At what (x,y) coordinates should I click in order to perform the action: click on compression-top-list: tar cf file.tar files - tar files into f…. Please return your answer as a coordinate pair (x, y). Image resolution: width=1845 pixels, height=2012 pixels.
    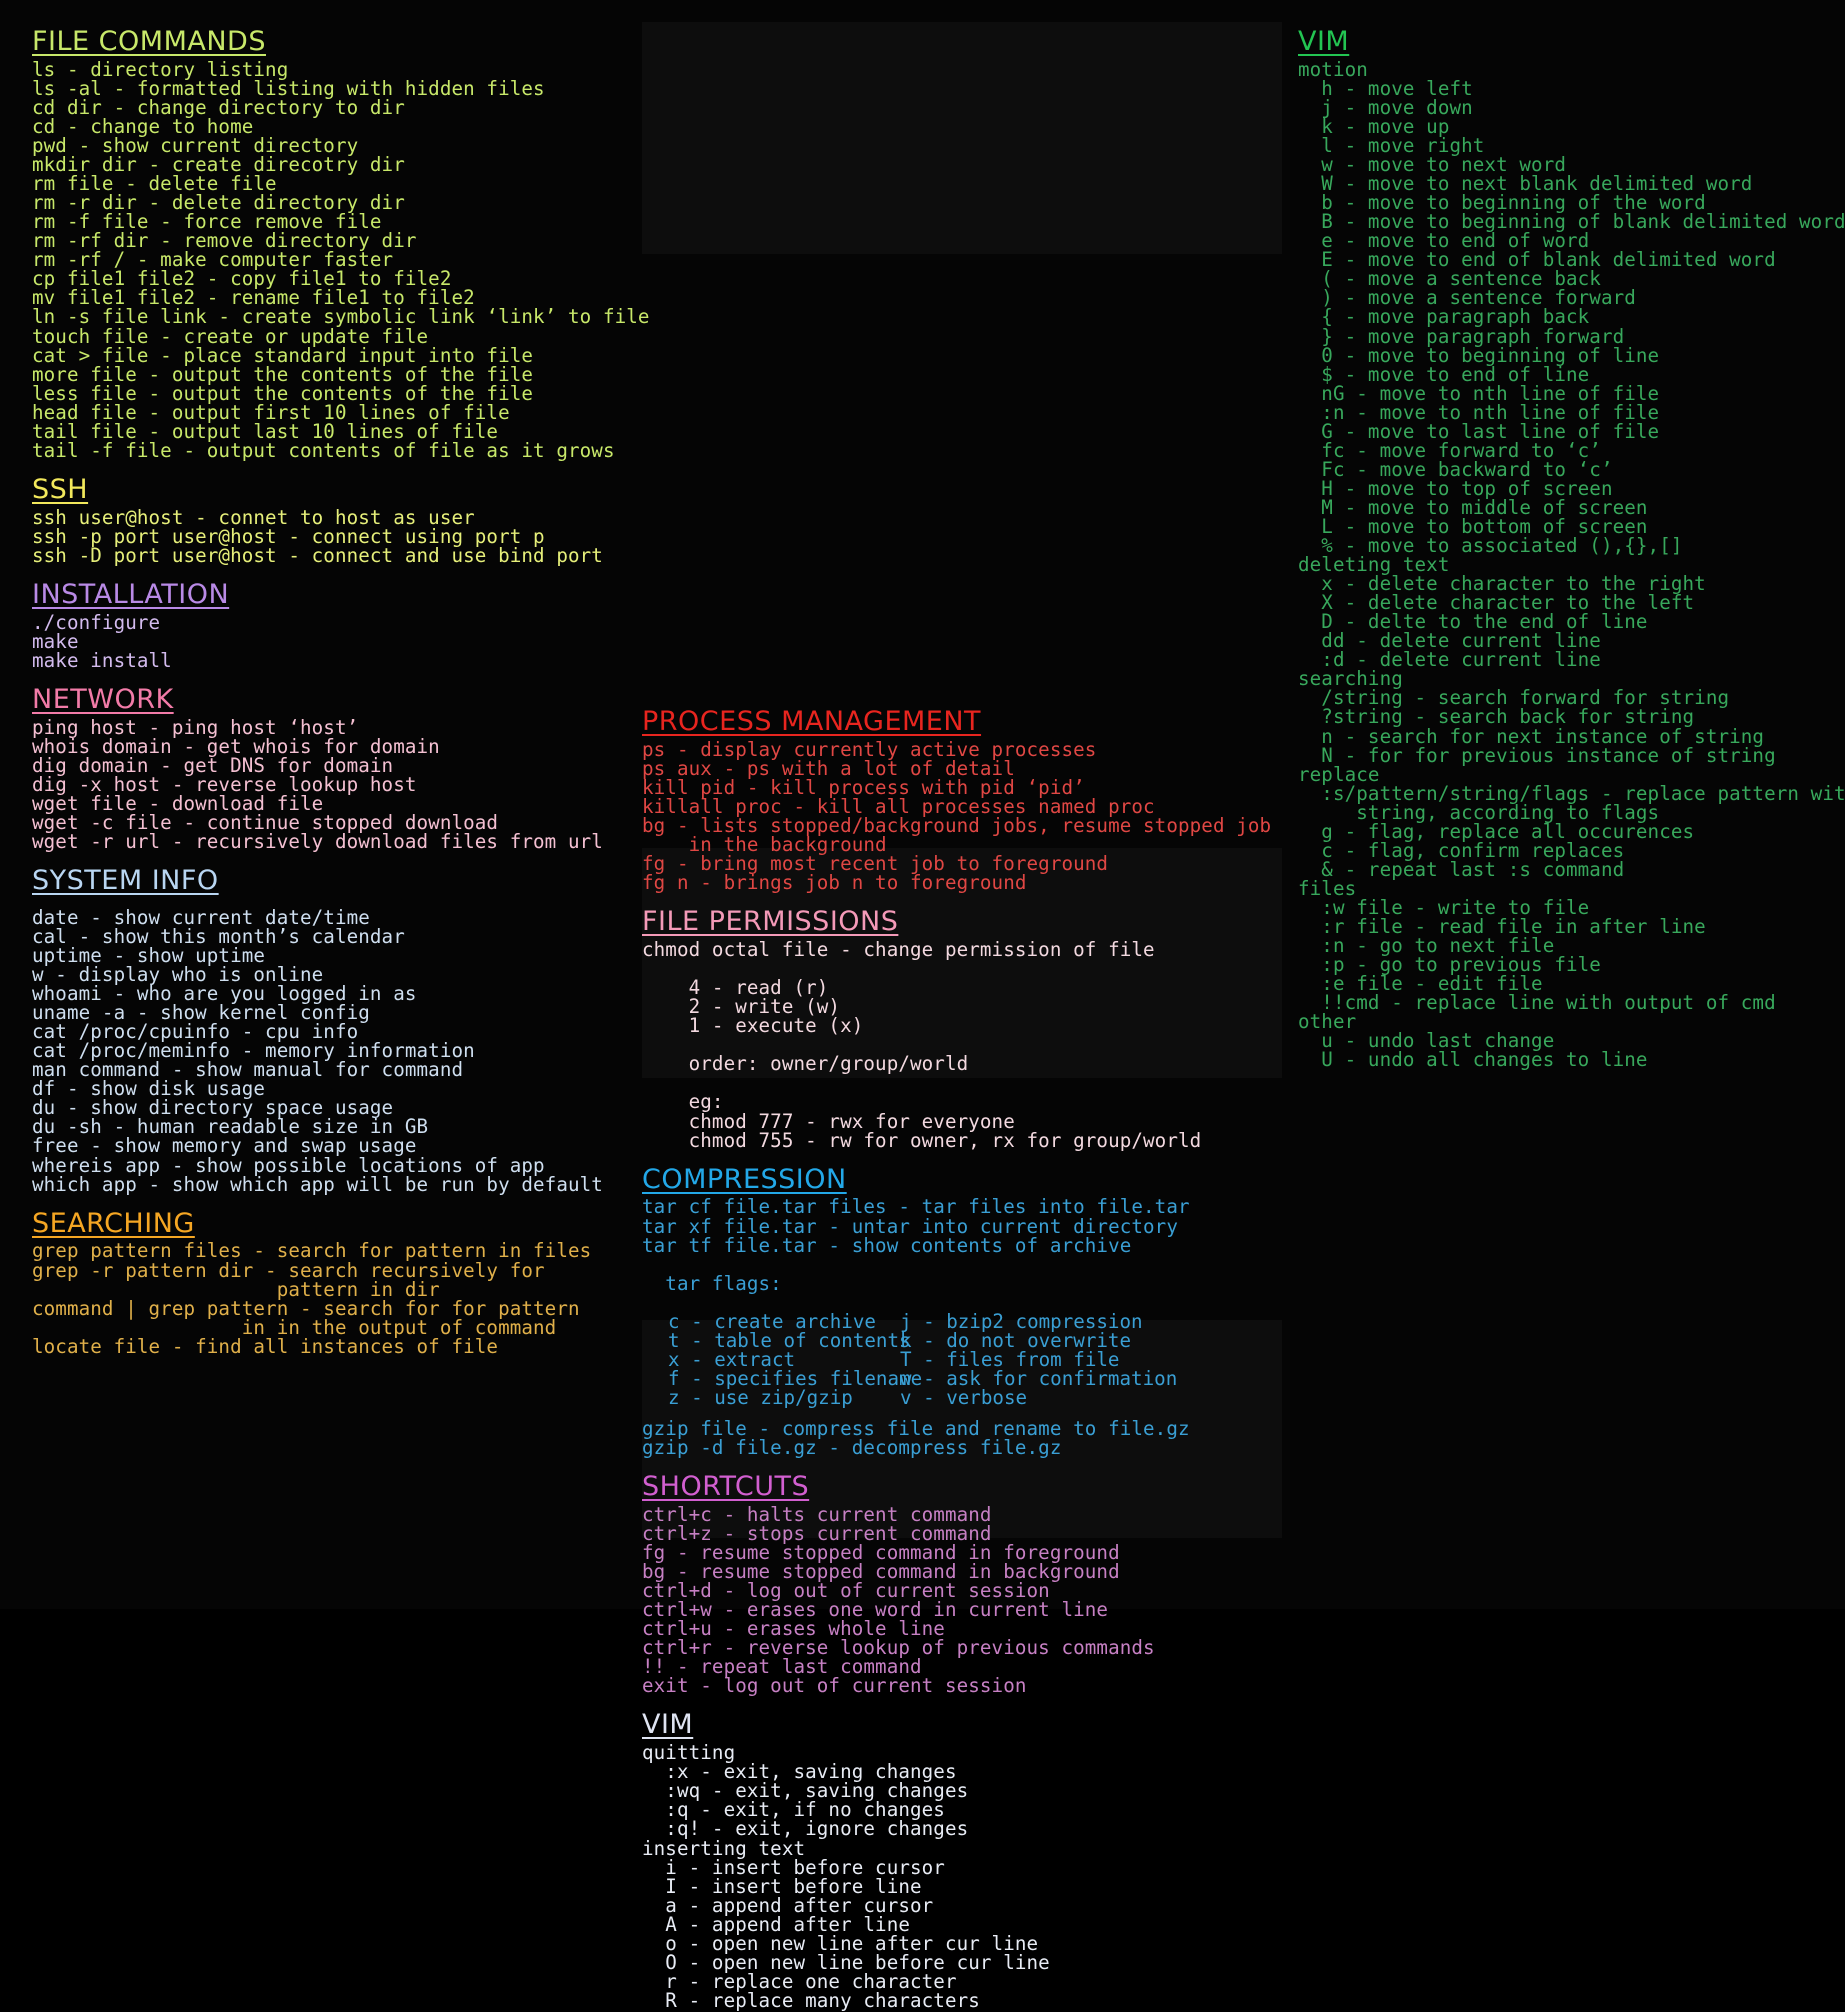
    Looking at the image, I should click on (961, 1225).